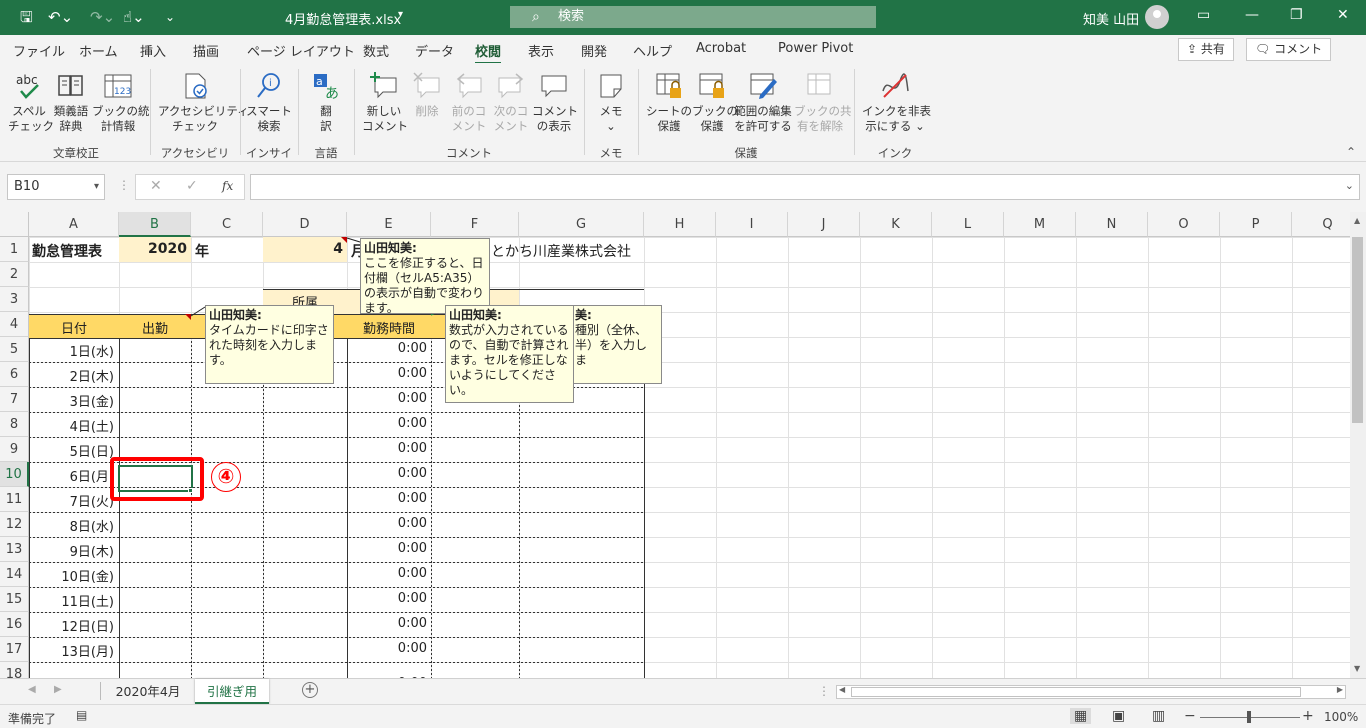 This screenshot has width=1366, height=728. I want to click on protect-workbook-button: ブックの 保護, so click(715, 102).